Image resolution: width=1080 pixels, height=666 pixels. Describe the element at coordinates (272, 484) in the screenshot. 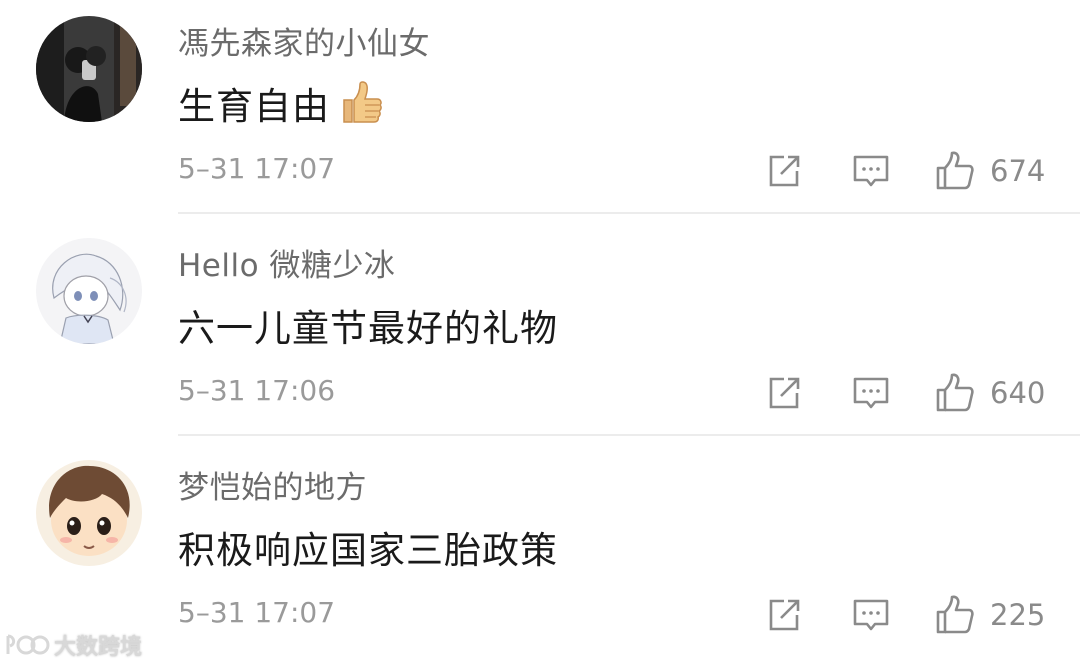

I see `username: 梦恺始的地方` at that location.